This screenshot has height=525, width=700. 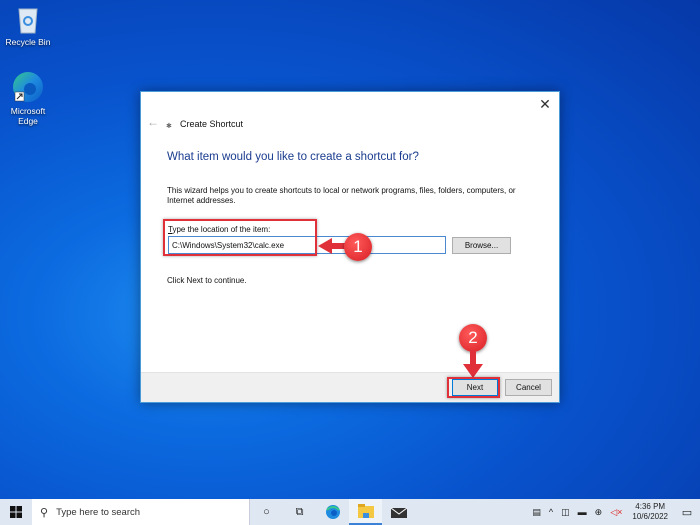 What do you see at coordinates (28, 116) in the screenshot?
I see `desktop-icon-label: Microsoft Edge` at bounding box center [28, 116].